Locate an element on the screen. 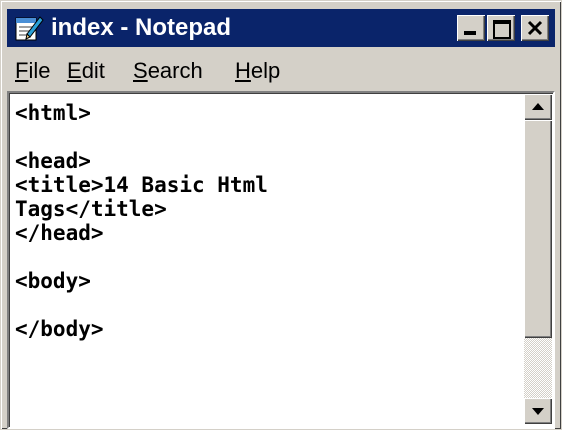 The height and width of the screenshot is (430, 562). menu-bar: File Edit Search Help is located at coordinates (281, 70).